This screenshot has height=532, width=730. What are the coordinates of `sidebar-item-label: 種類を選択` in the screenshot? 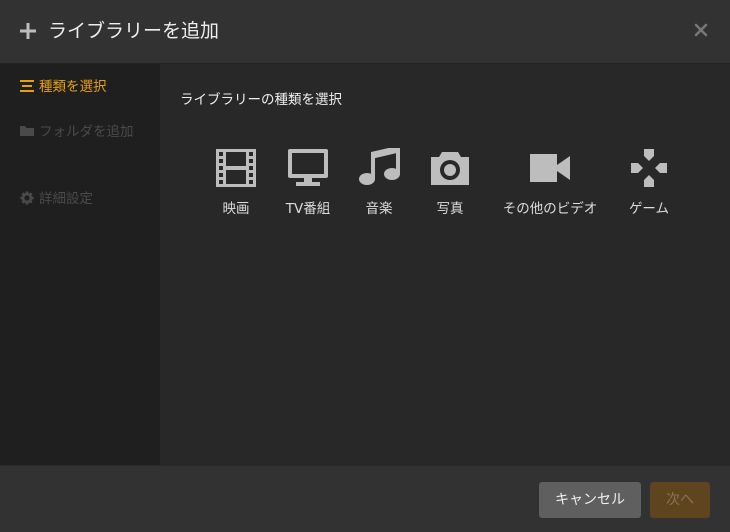 It's located at (73, 87).